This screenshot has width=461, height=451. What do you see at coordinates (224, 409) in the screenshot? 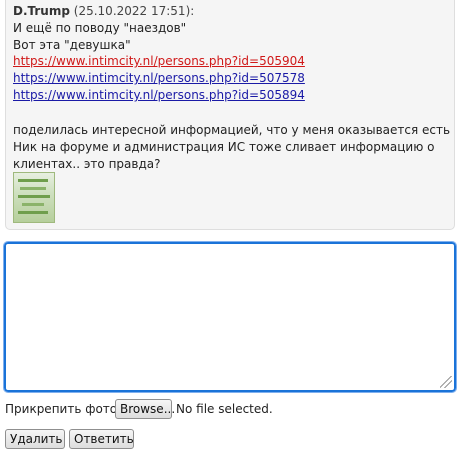
I see `file-status: No file selected.` at bounding box center [224, 409].